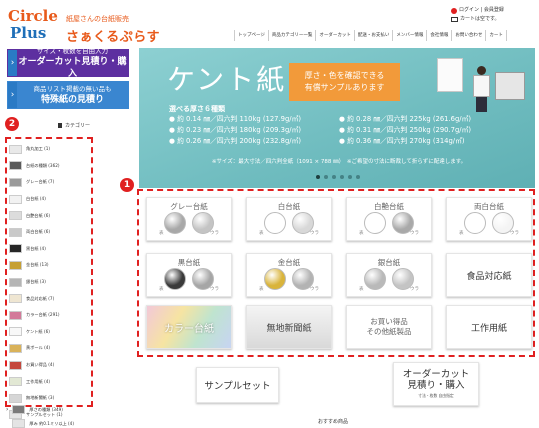 The height and width of the screenshot is (428, 539). I want to click on nav-order-cut: オーダーカット, so click(334, 35).